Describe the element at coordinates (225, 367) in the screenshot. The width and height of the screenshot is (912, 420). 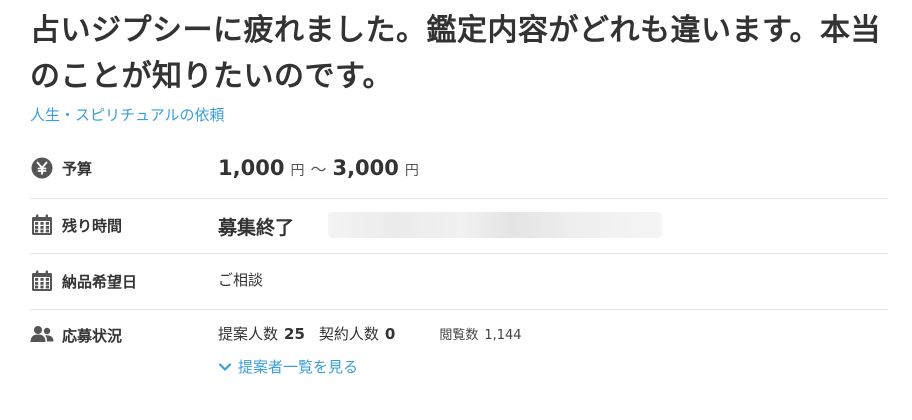
I see `chevron-down-icon` at that location.